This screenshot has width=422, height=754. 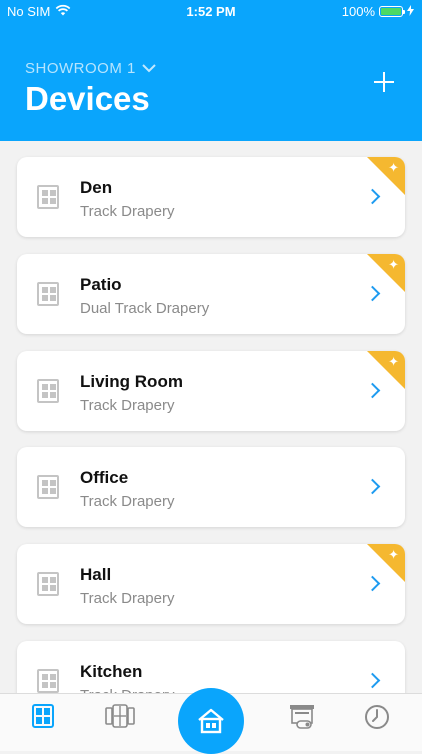 What do you see at coordinates (392, 11) in the screenshot?
I see `battery-icon` at bounding box center [392, 11].